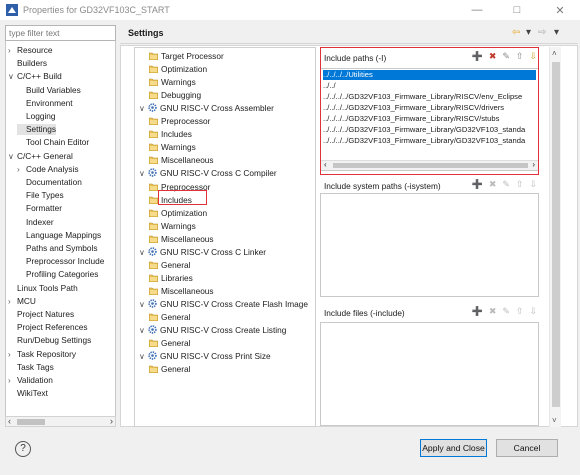  I want to click on scroll-right-icon: ›, so click(111, 421).